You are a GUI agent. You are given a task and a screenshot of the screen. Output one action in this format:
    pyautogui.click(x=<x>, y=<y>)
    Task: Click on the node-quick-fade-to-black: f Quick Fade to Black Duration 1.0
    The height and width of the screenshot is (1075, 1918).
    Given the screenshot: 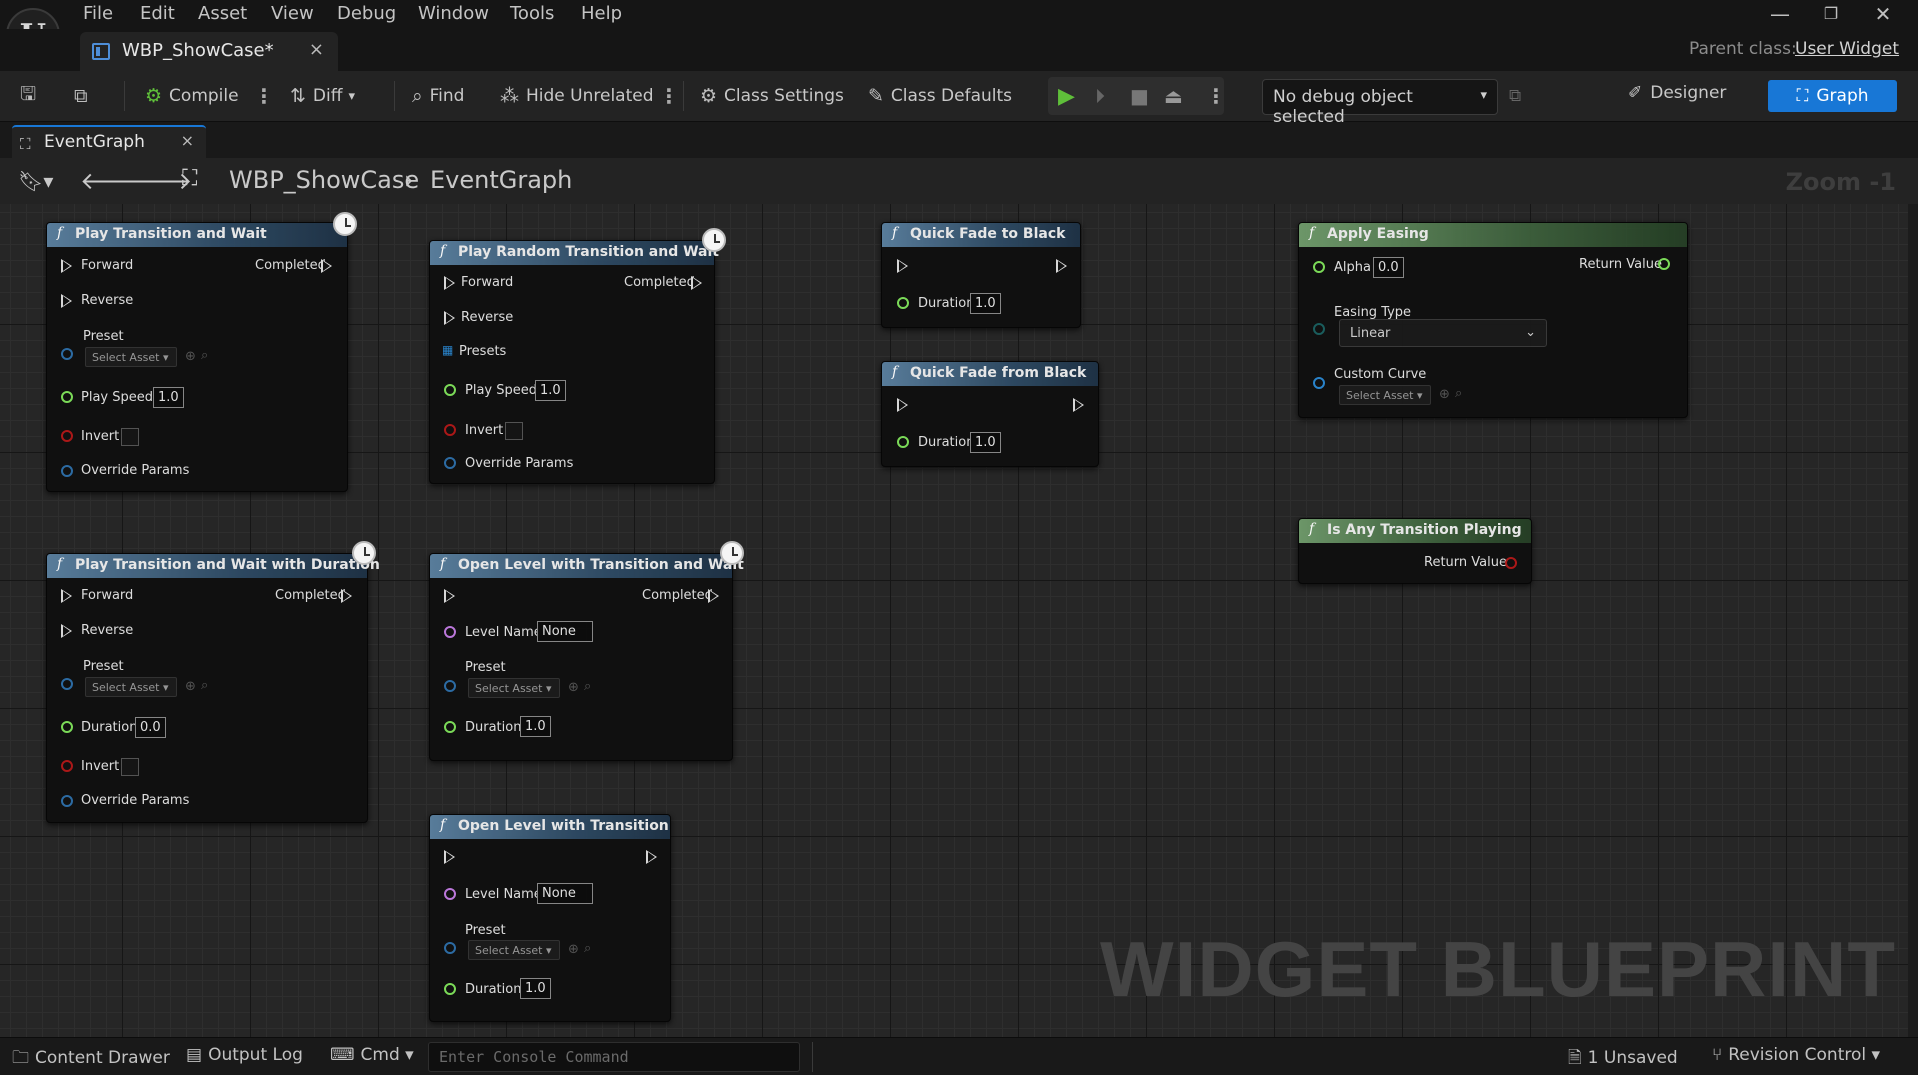 What is the action you would take?
    pyautogui.click(x=981, y=275)
    